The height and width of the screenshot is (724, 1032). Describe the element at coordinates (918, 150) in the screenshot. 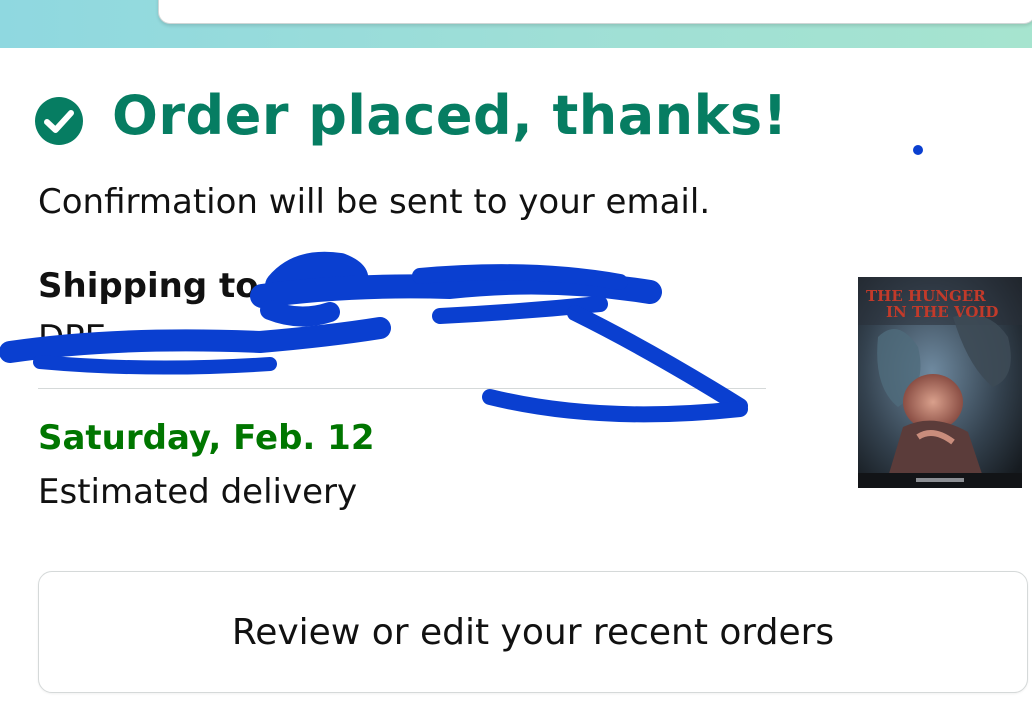

I see `scribble-dot` at that location.